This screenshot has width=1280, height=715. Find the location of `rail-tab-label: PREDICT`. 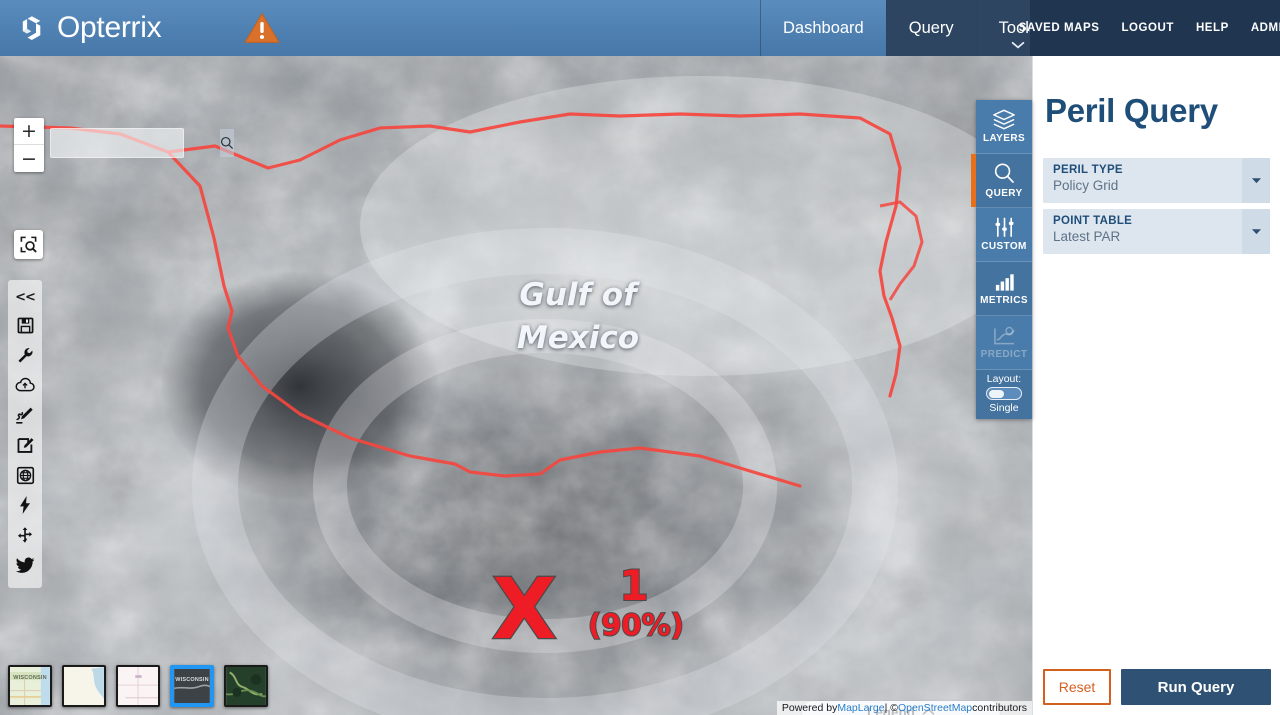

rail-tab-label: PREDICT is located at coordinates (1004, 354).